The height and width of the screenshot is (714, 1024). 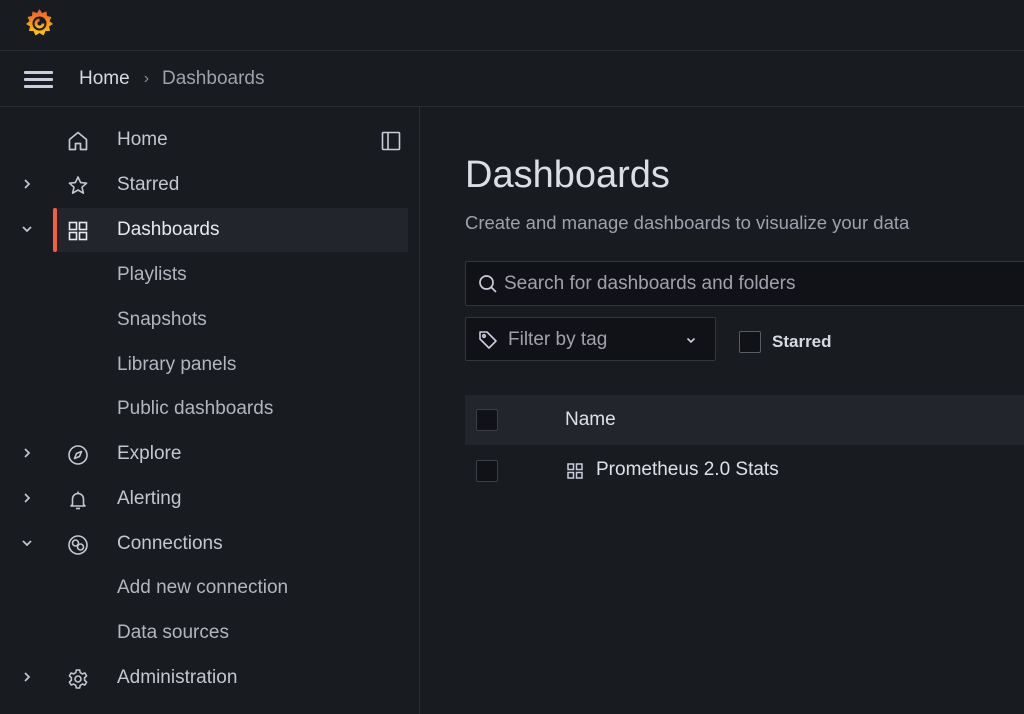 I want to click on top-bar, so click(x=512, y=25).